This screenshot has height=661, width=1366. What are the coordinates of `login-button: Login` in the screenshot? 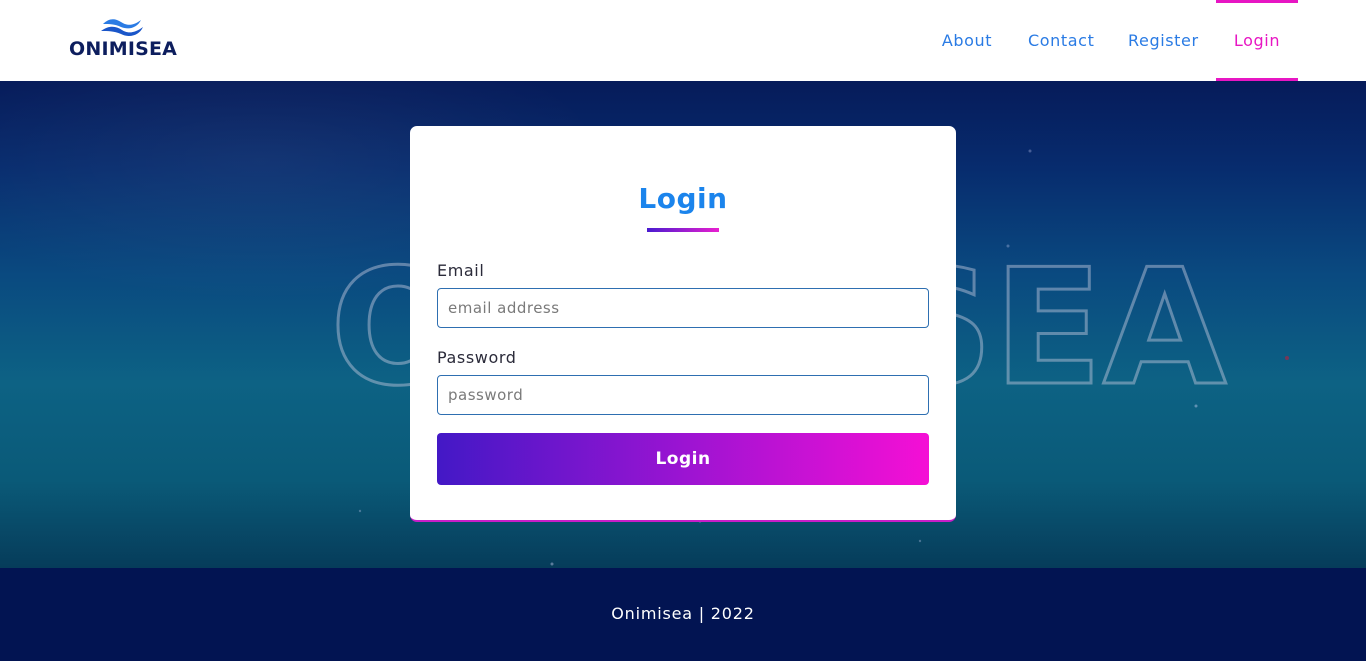 It's located at (683, 459).